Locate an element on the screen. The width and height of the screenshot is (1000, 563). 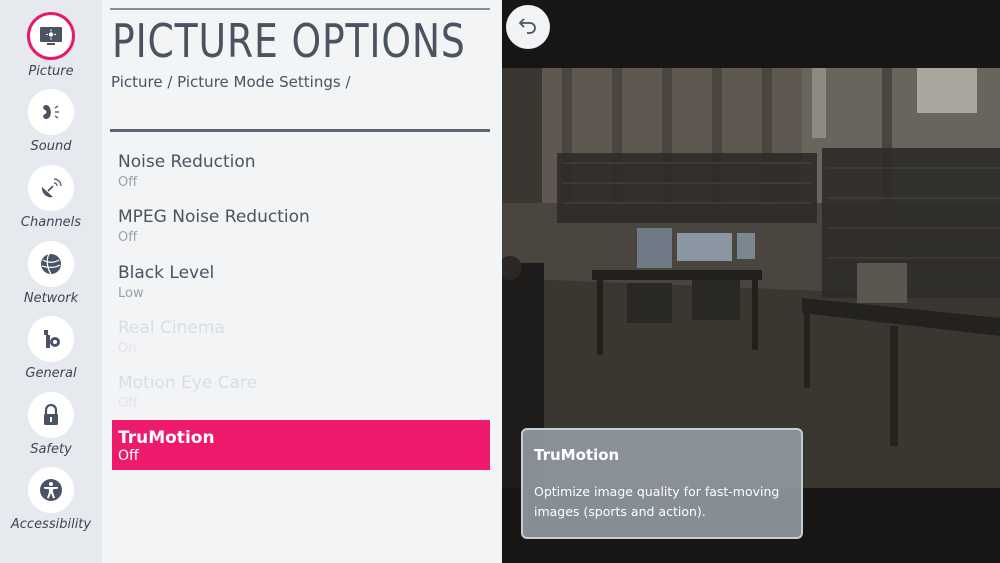
sidebar-item-label: General is located at coordinates (51, 373).